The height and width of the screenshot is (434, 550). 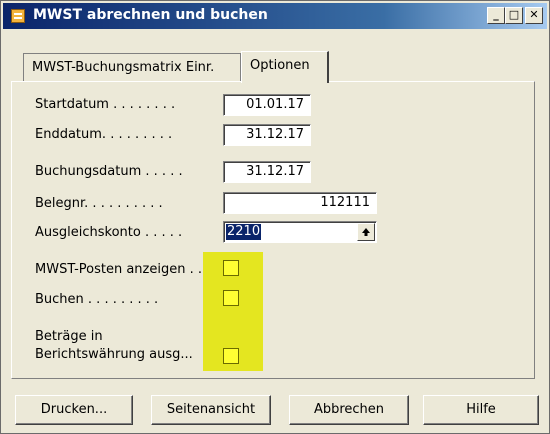 What do you see at coordinates (109, 171) in the screenshot?
I see `buchungsdatum-label: Buchungsdatum . . . . .` at bounding box center [109, 171].